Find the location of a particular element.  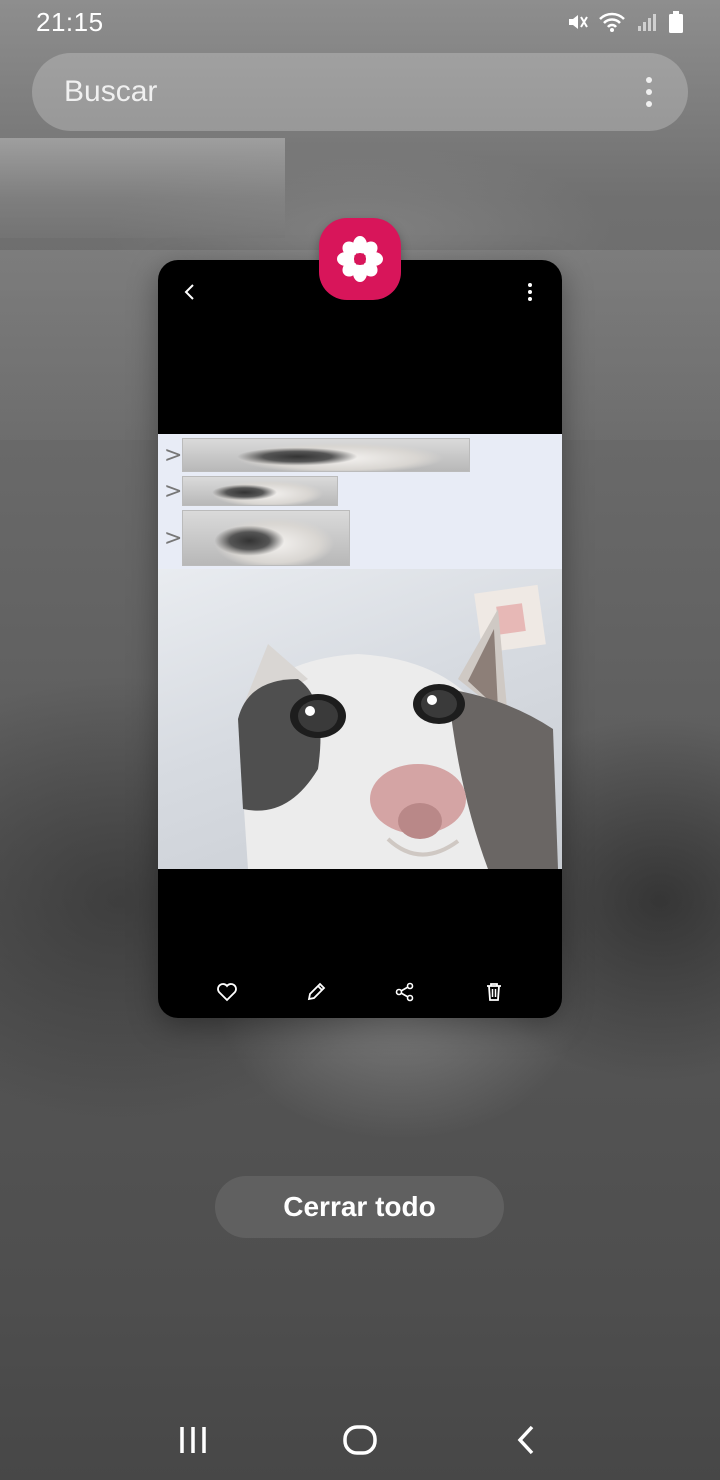

search-input: Buscar is located at coordinates (110, 92).